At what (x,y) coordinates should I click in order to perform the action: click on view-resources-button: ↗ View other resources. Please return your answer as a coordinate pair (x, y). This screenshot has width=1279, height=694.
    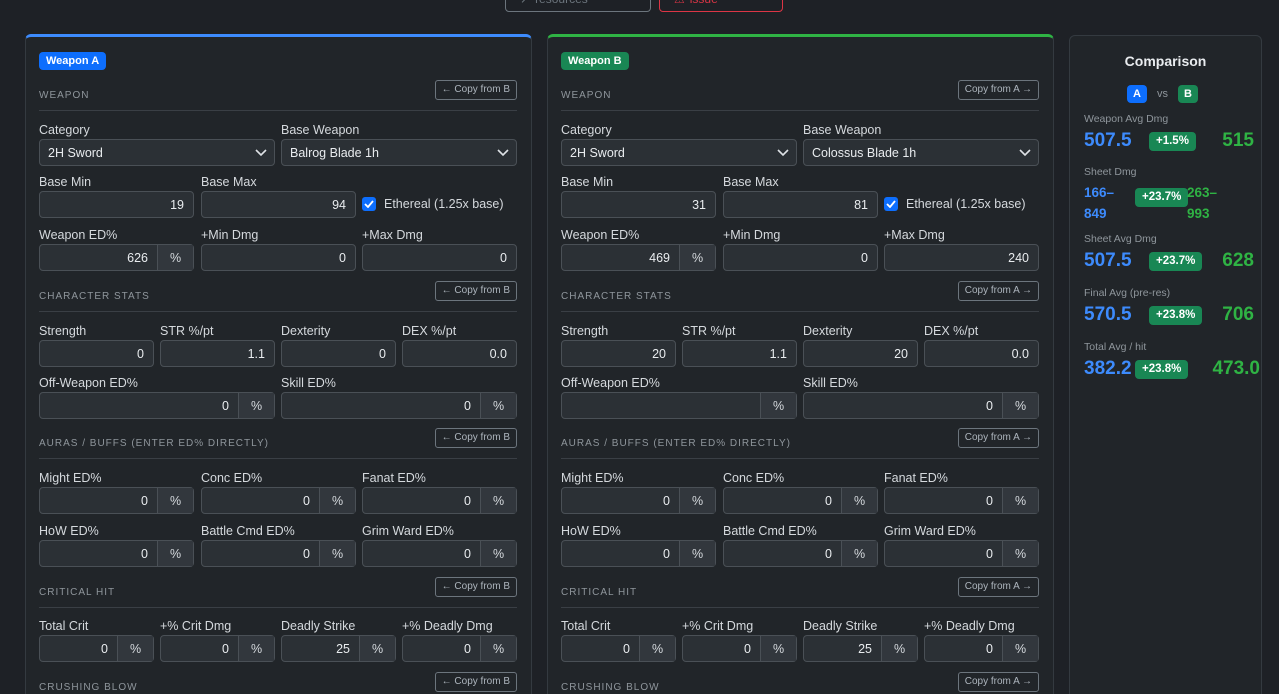
    Looking at the image, I should click on (578, 6).